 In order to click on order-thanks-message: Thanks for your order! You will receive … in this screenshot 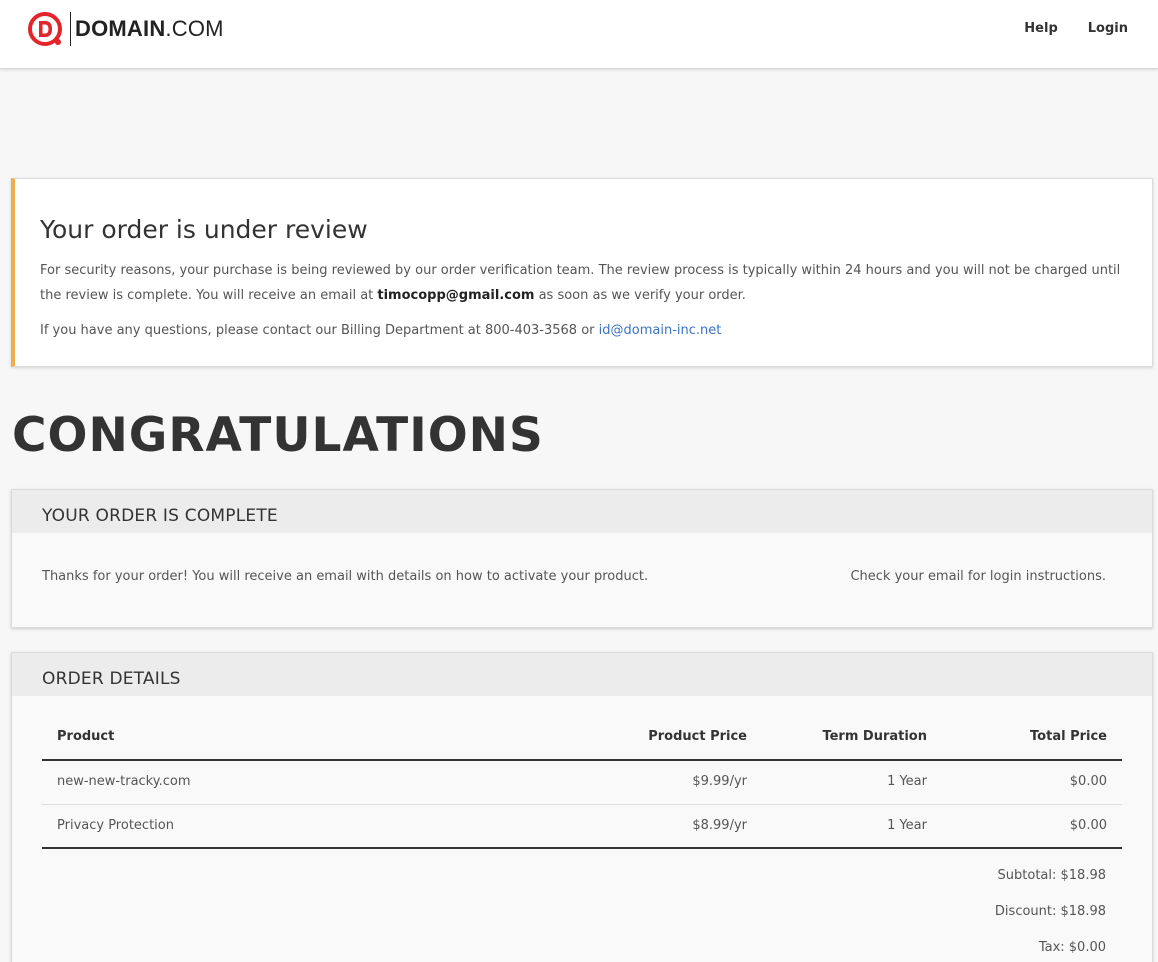, I will do `click(345, 576)`.